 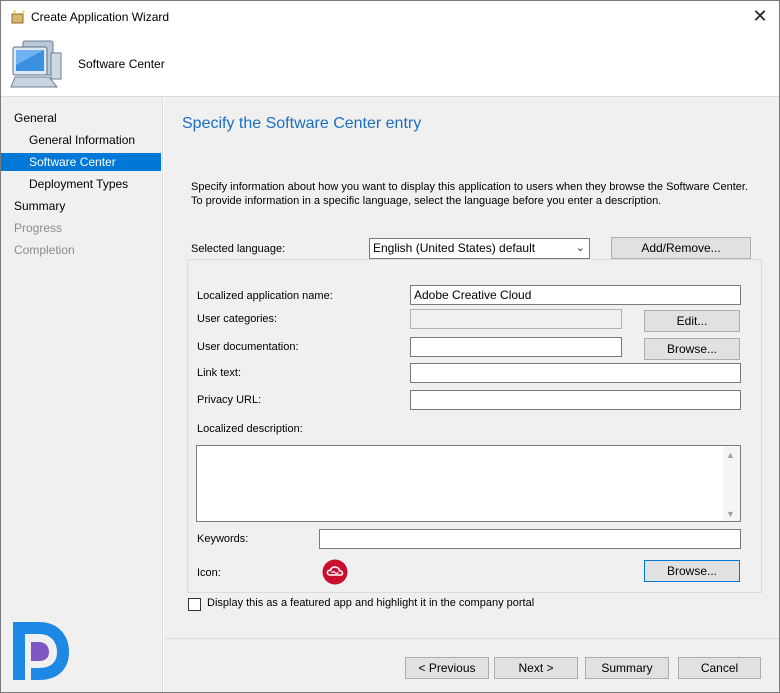 What do you see at coordinates (454, 248) in the screenshot?
I see `language-value: English (United States) default` at bounding box center [454, 248].